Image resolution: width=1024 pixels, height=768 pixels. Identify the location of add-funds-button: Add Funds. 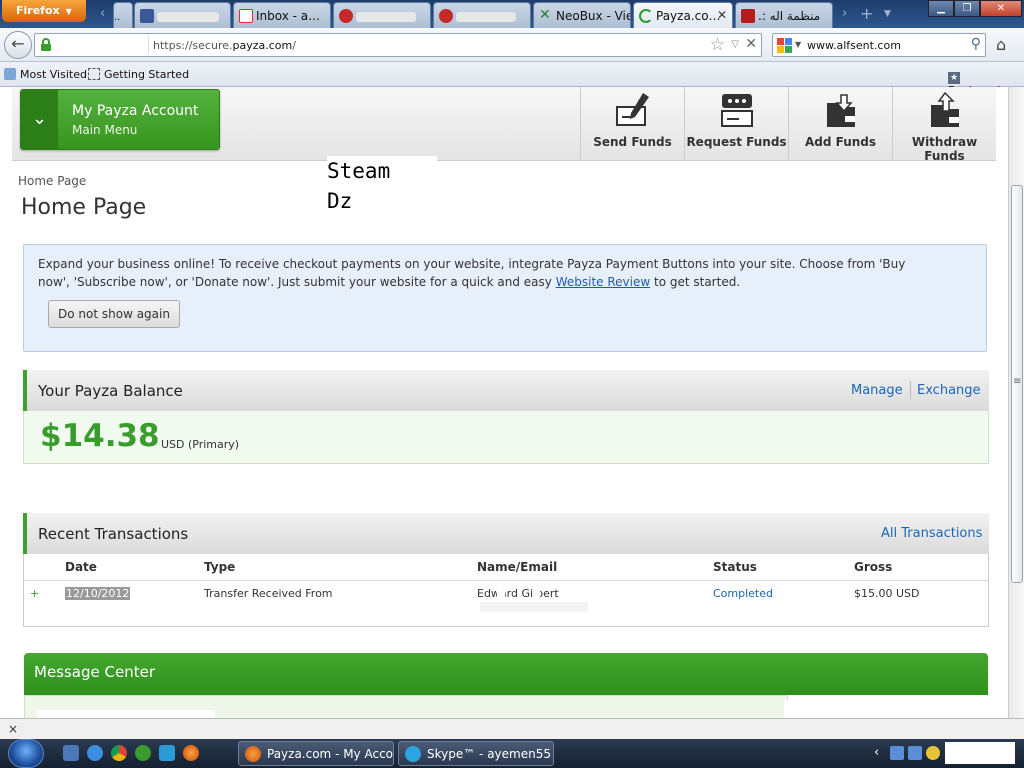
(840, 124).